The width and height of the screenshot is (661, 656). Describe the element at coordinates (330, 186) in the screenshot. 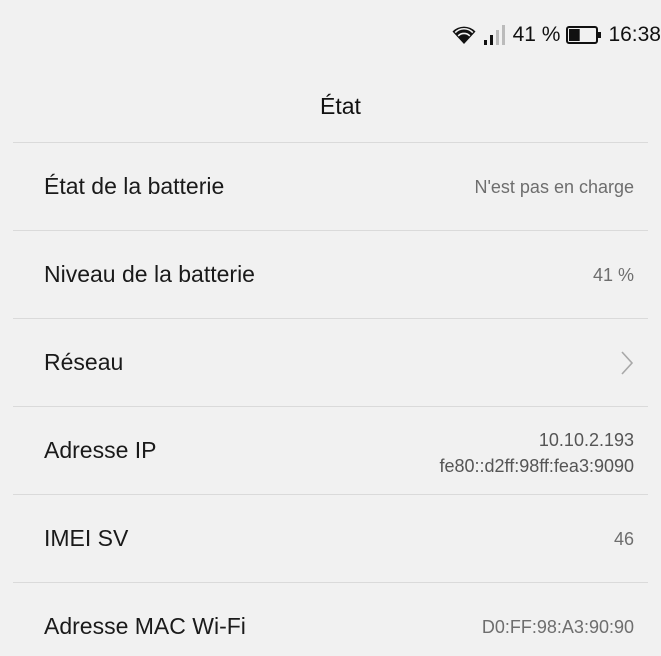

I see `row-battery-state: État de la batterie N'est pas en charge` at that location.